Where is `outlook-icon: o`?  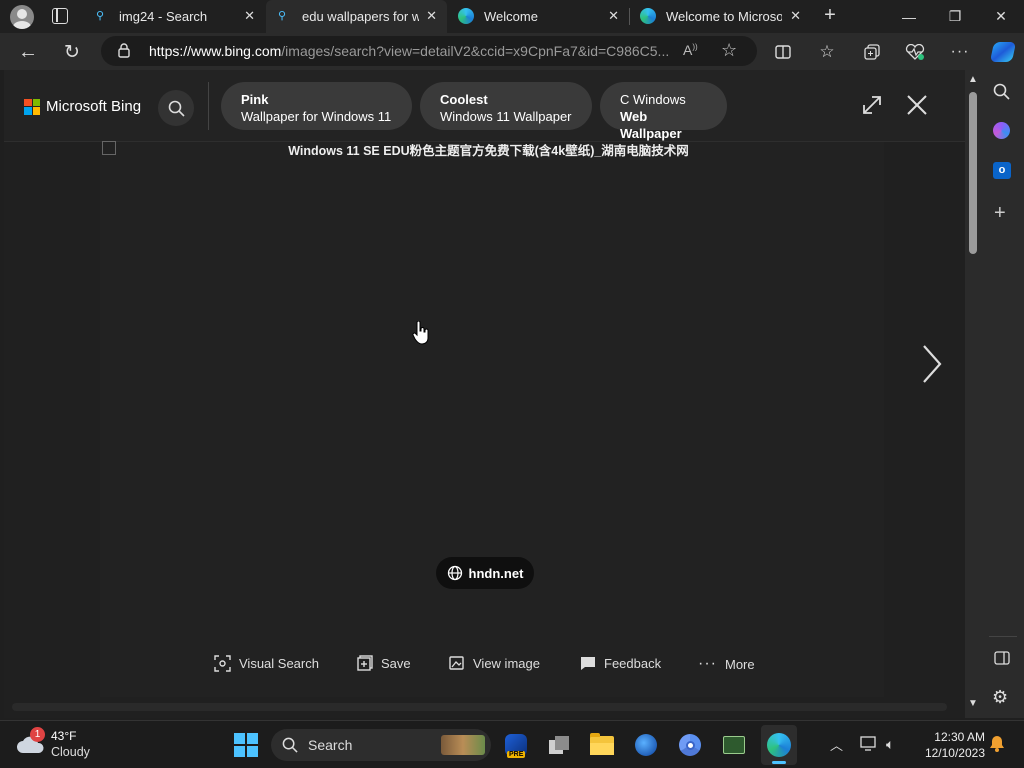
outlook-icon: o is located at coordinates (1002, 170).